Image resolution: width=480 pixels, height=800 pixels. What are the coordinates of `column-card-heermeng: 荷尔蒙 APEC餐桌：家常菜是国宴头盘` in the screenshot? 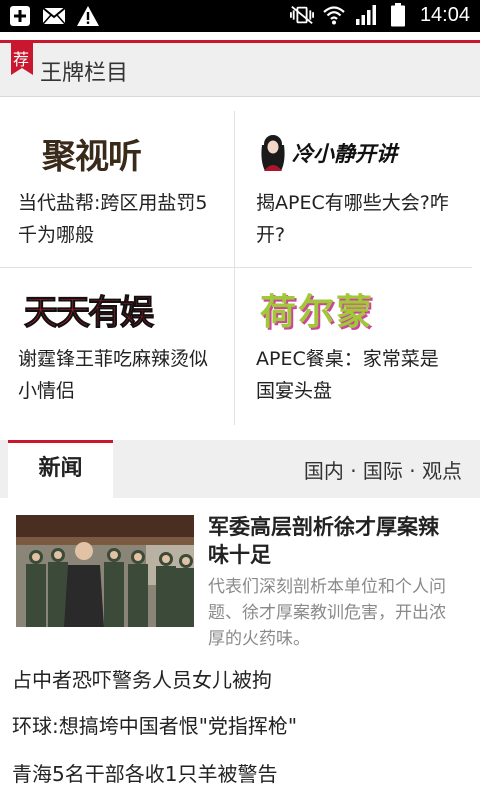 It's located at (354, 345).